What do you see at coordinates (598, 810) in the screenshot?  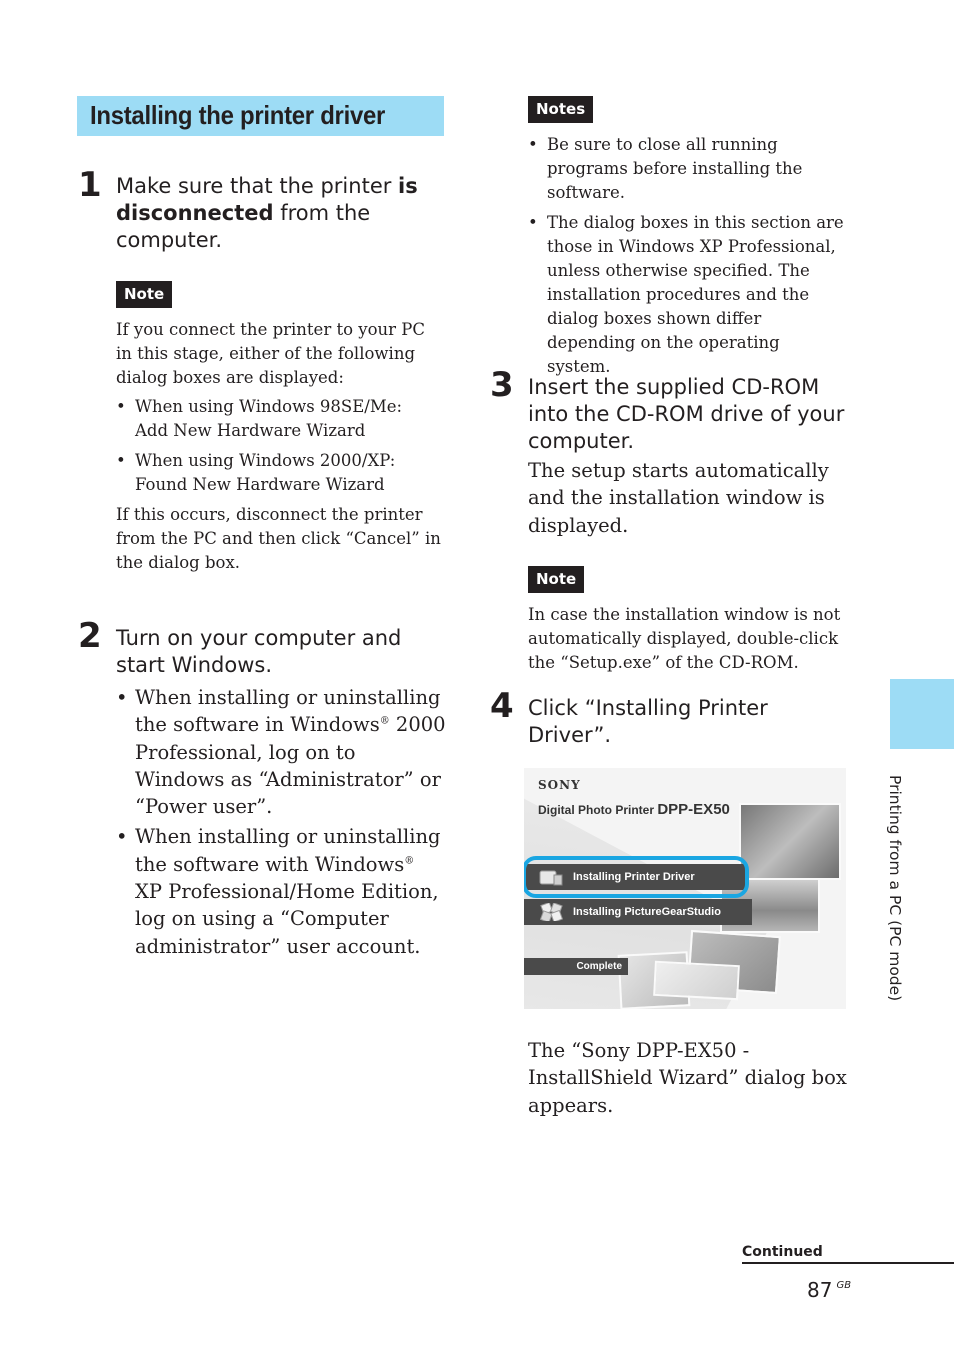 I see `product-name: Digital Photo Printer` at bounding box center [598, 810].